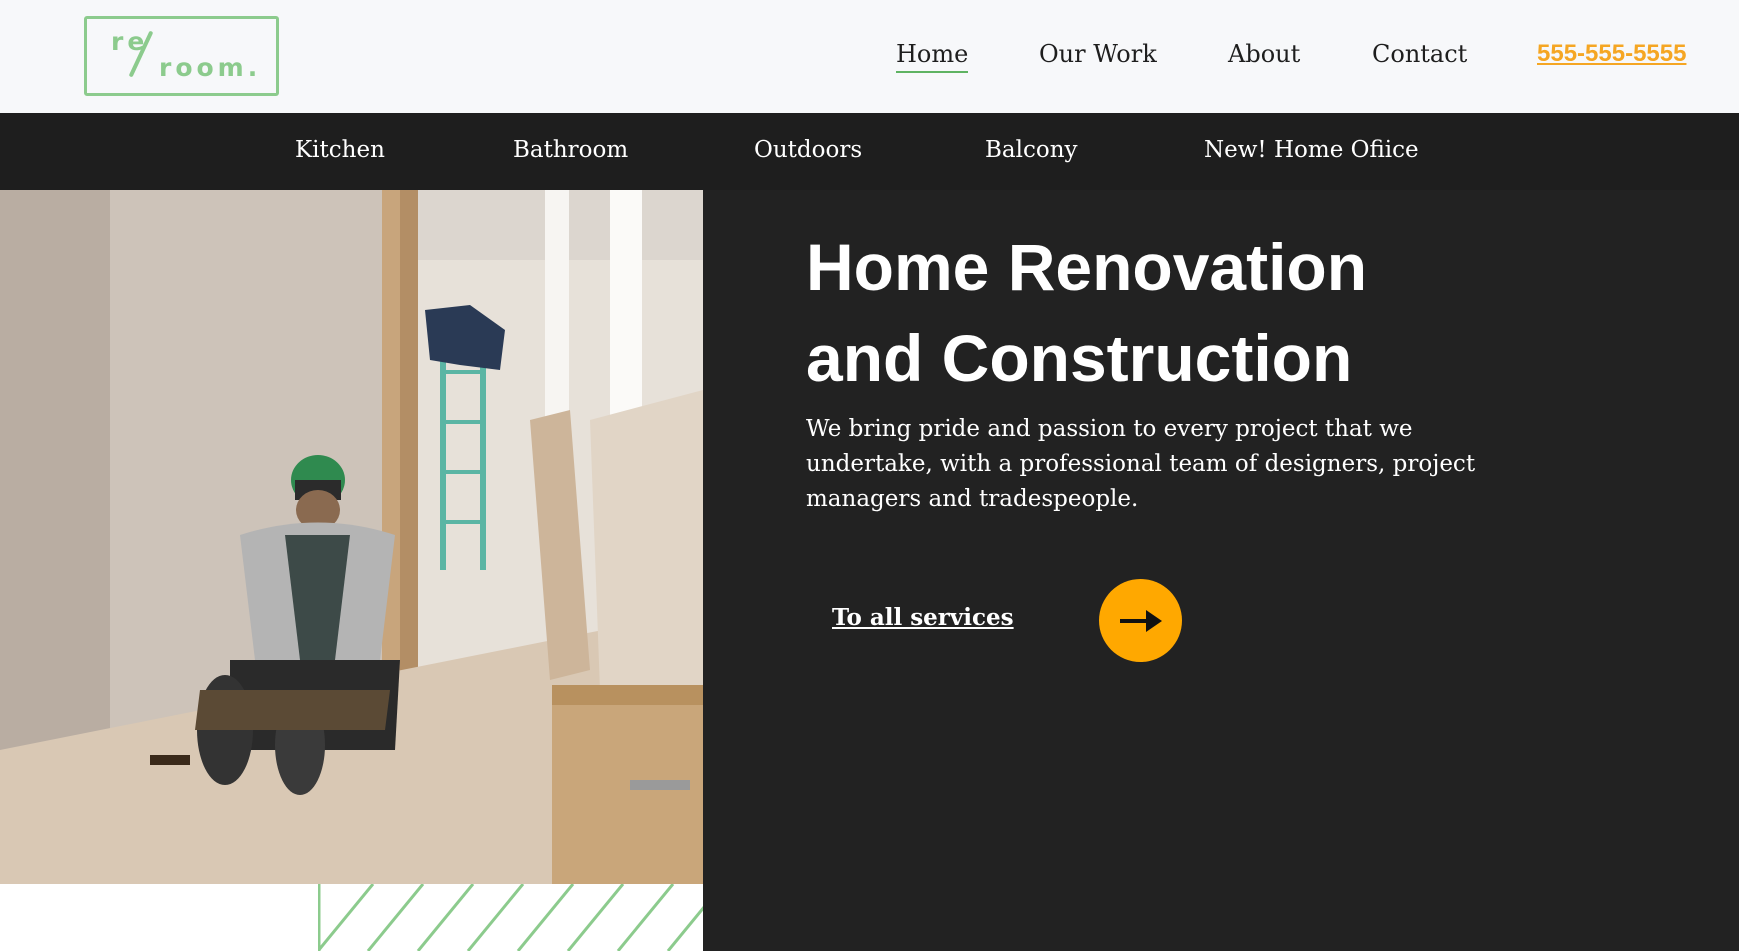 The width and height of the screenshot is (1739, 951). I want to click on site-logo: re room., so click(181, 56).